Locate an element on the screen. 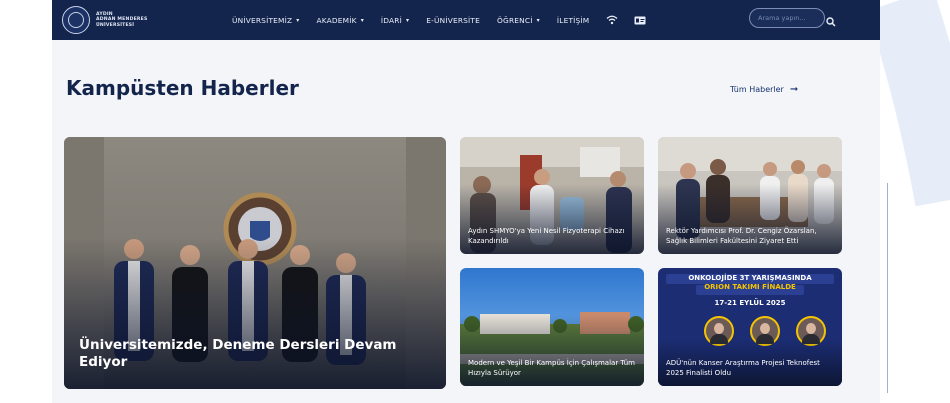  search-input is located at coordinates (787, 18).